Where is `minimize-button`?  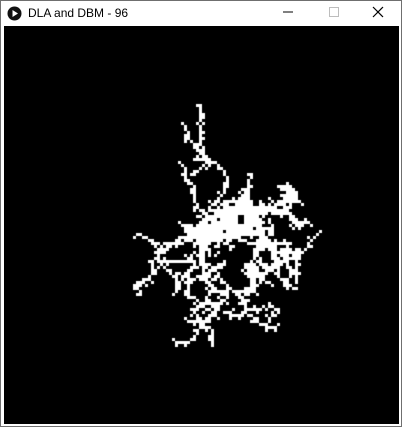 minimize-button is located at coordinates (288, 13).